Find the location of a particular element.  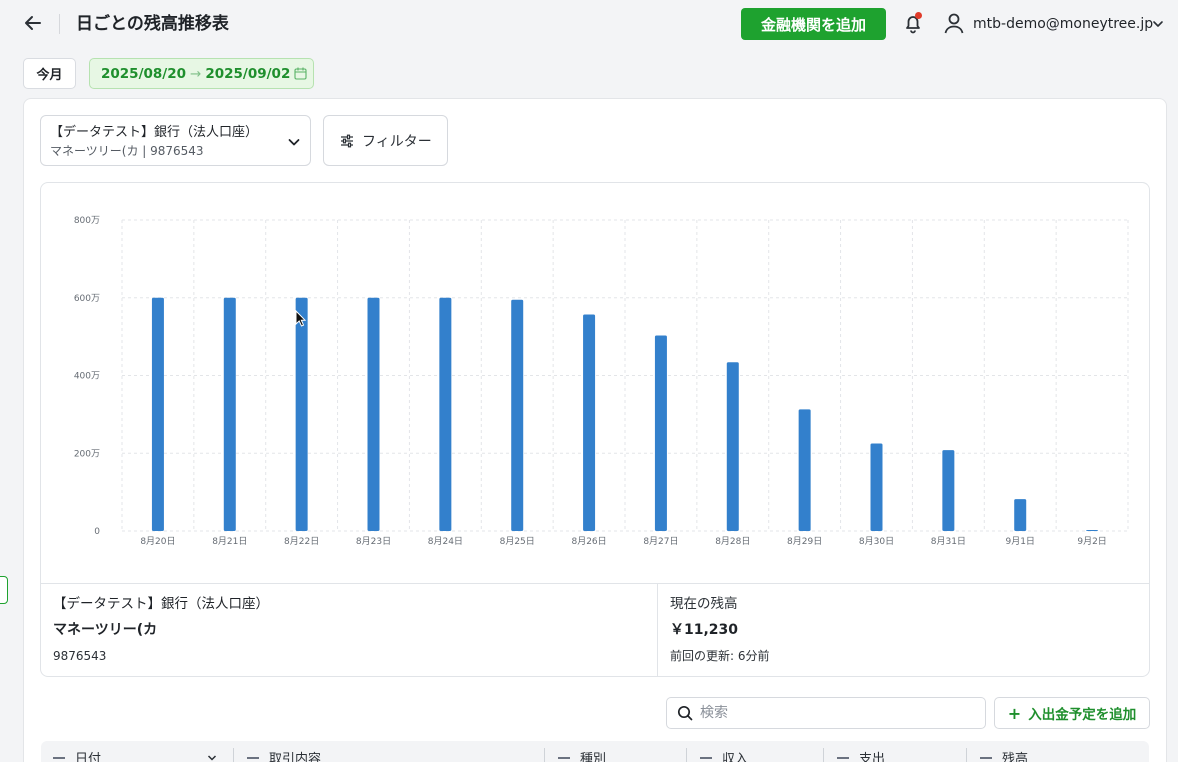

user-icon is located at coordinates (954, 23).